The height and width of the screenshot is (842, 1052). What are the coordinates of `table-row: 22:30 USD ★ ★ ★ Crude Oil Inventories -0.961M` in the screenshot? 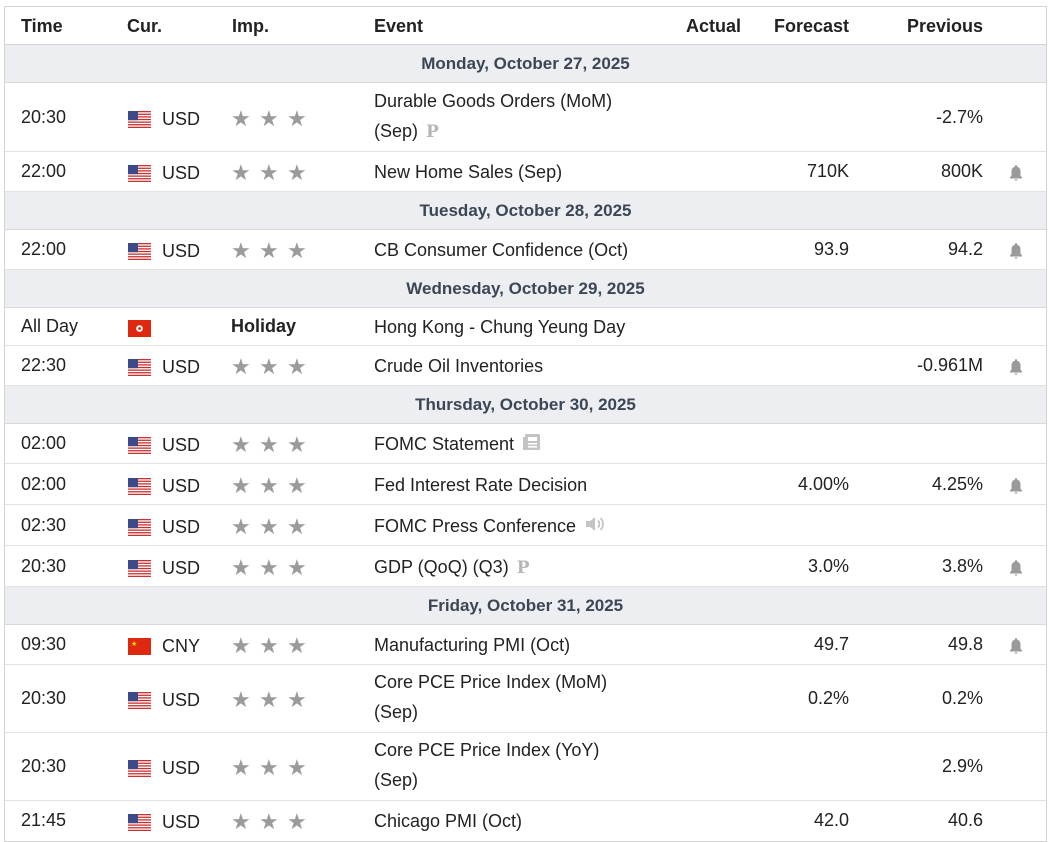 It's located at (525, 366).